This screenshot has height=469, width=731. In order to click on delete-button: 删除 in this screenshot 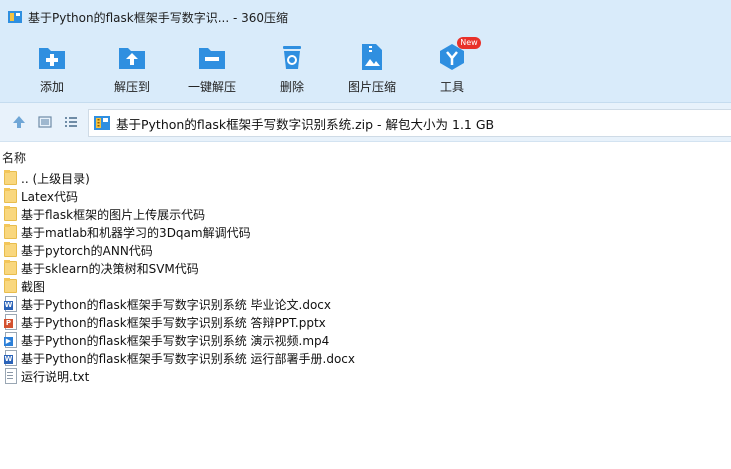, I will do `click(292, 69)`.